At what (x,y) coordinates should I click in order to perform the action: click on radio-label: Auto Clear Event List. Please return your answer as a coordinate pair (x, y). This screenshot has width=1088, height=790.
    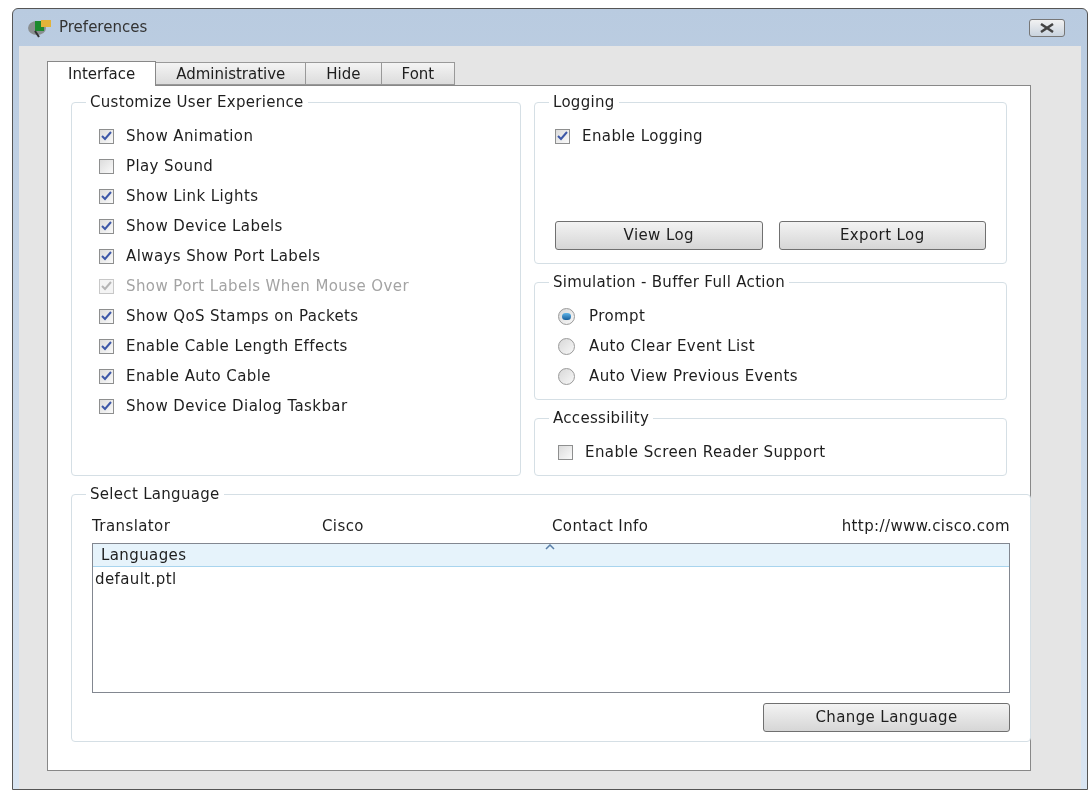
    Looking at the image, I should click on (672, 346).